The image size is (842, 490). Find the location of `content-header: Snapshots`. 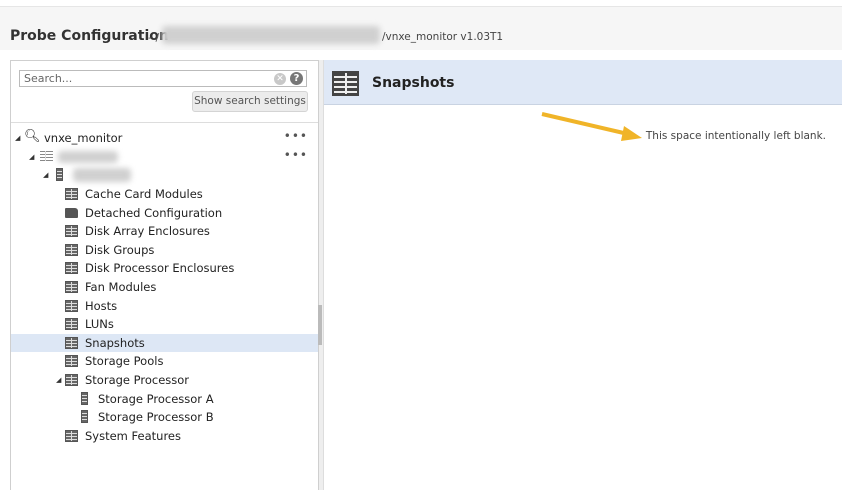

content-header: Snapshots is located at coordinates (583, 82).